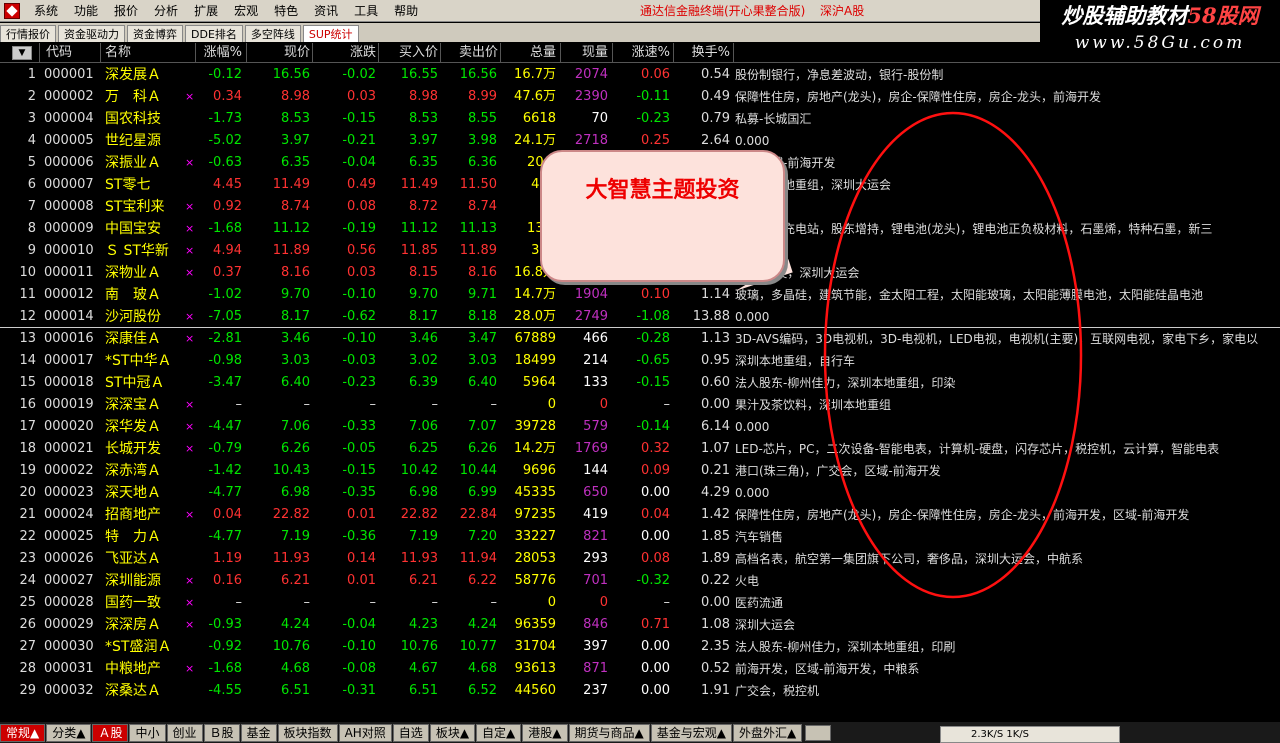 This screenshot has height=743, width=1280. What do you see at coordinates (23, 732) in the screenshot?
I see `bottom-tab: 常规▲` at bounding box center [23, 732].